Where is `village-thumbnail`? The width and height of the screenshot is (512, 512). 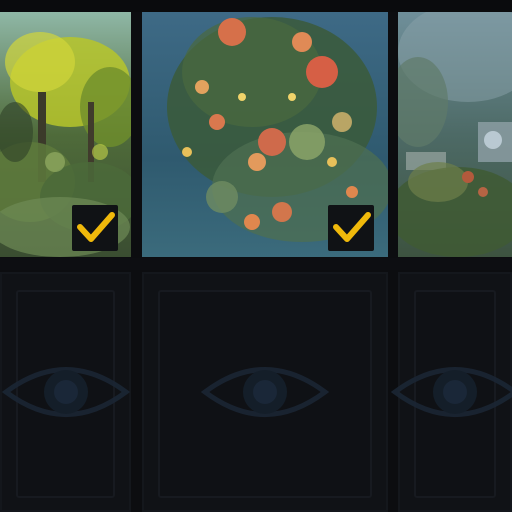
village-thumbnail is located at coordinates (455, 134).